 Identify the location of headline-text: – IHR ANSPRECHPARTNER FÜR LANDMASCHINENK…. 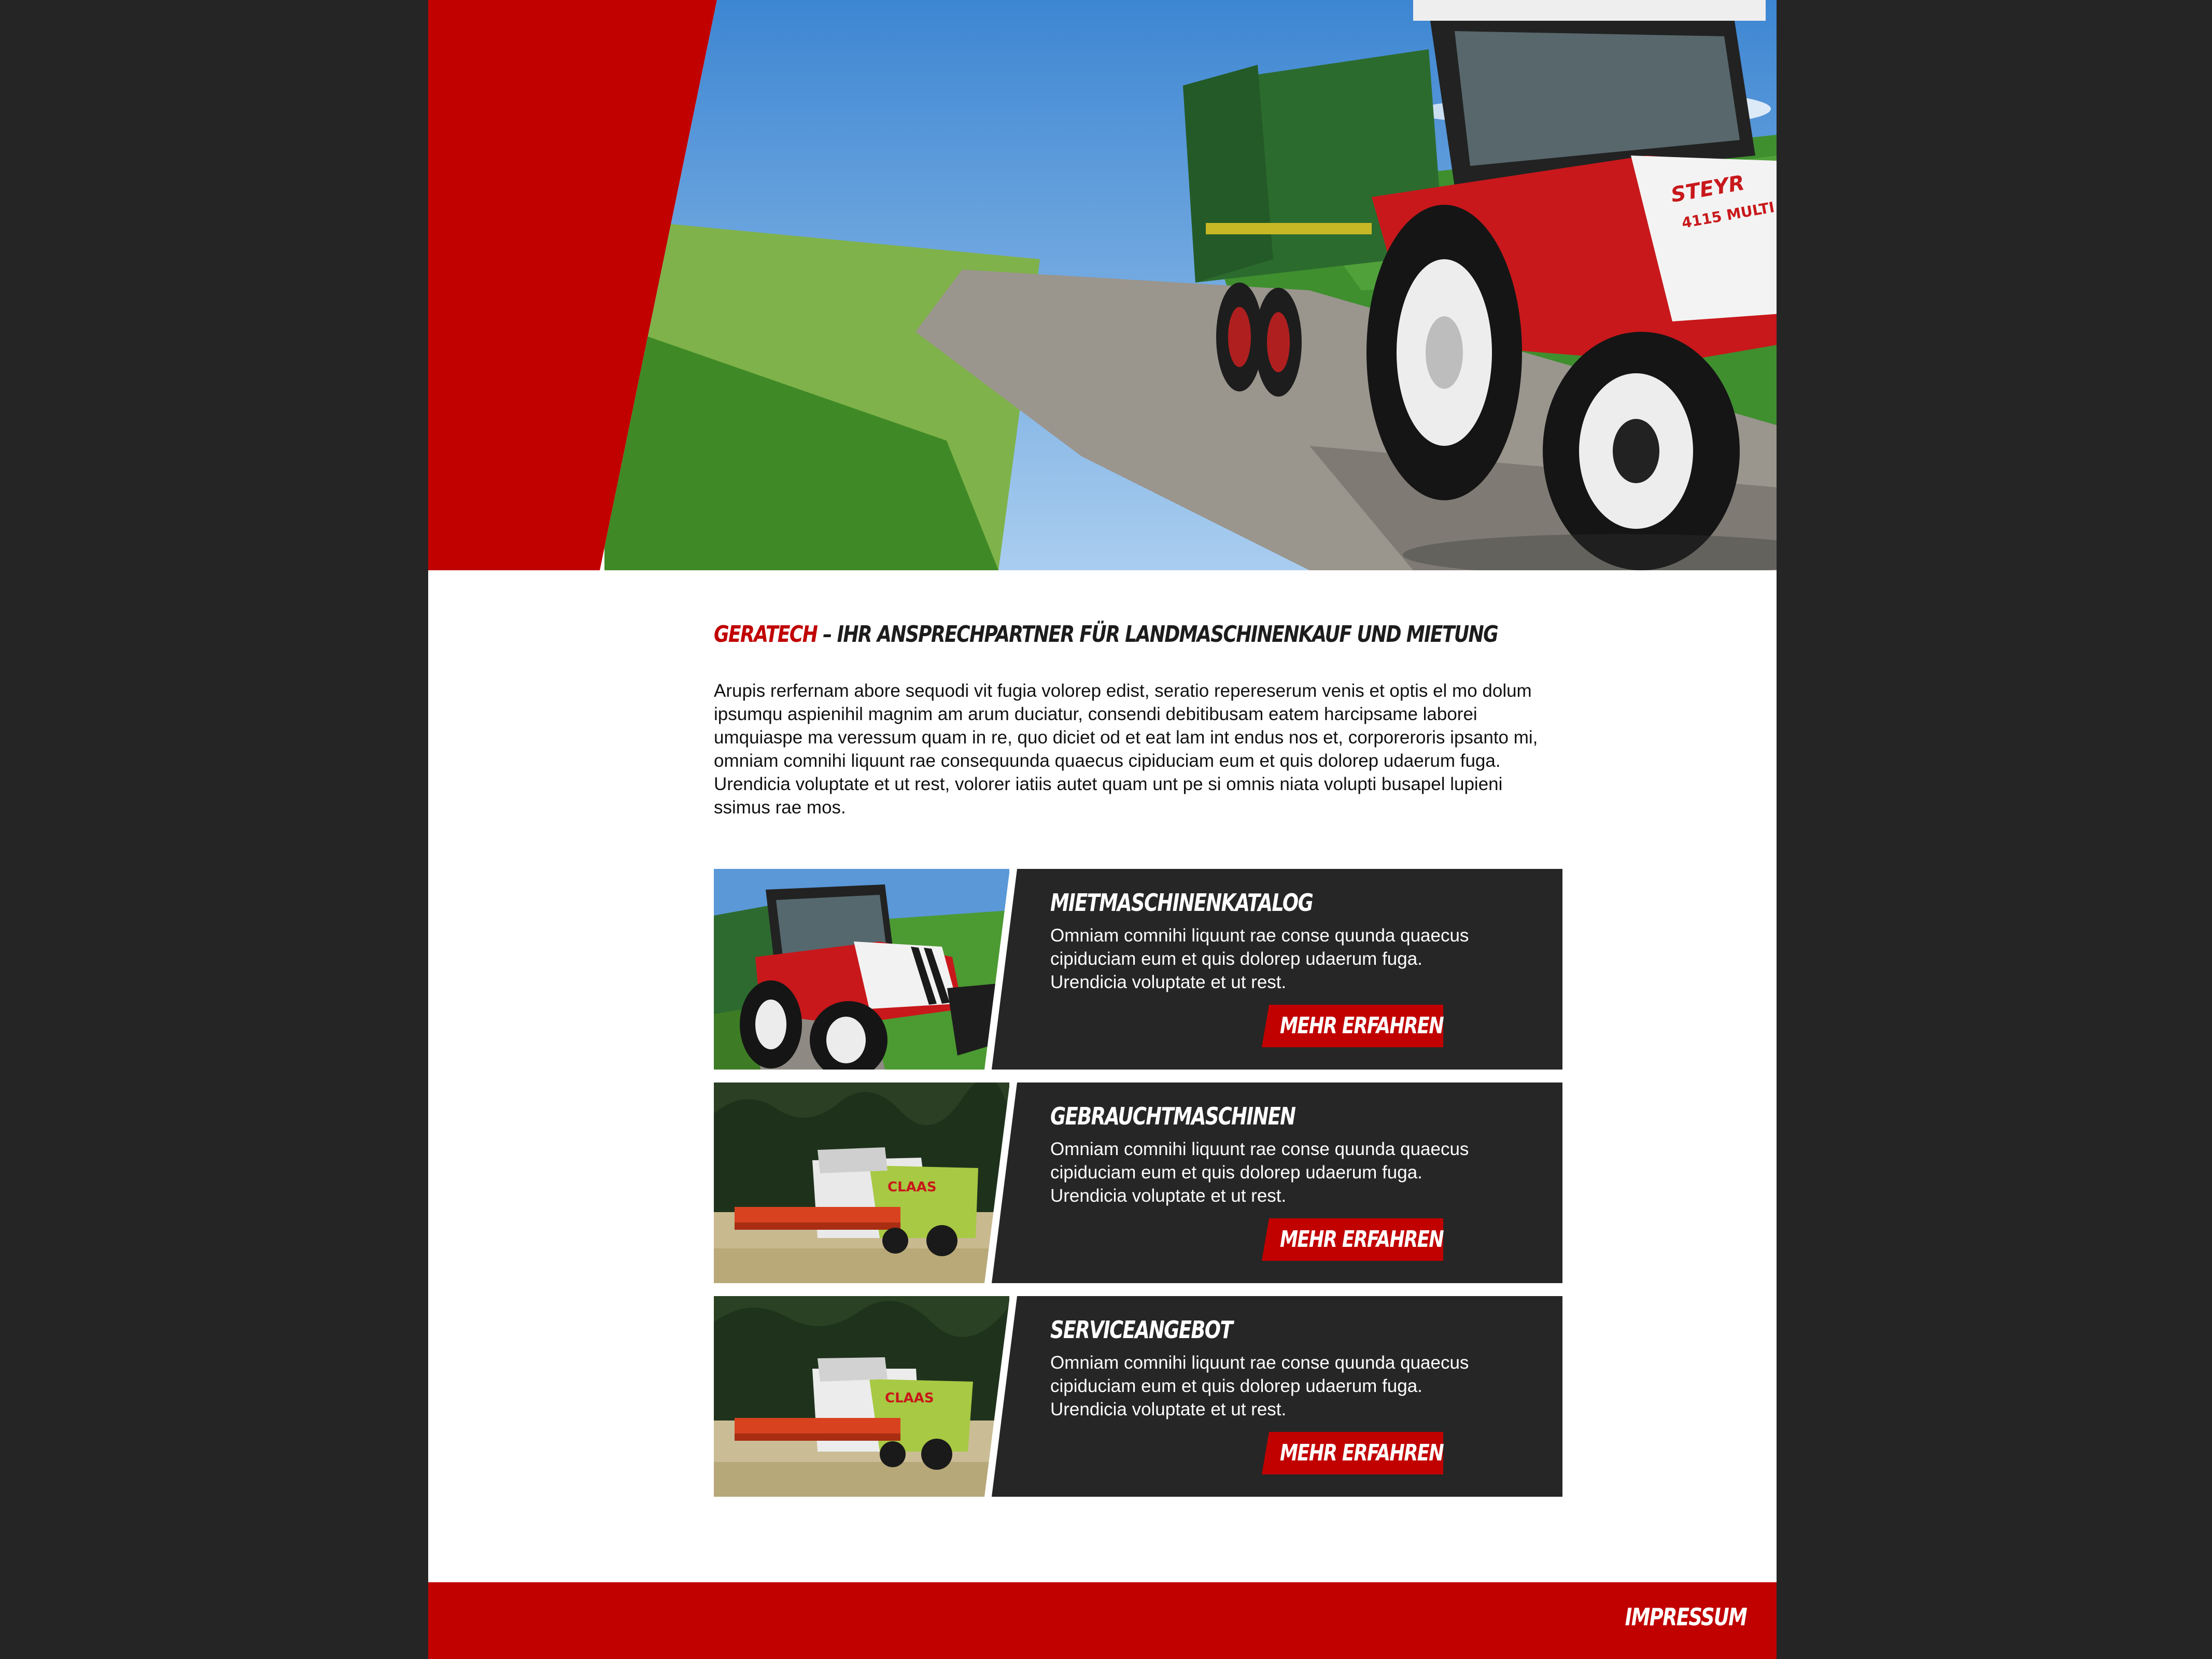
(1157, 634).